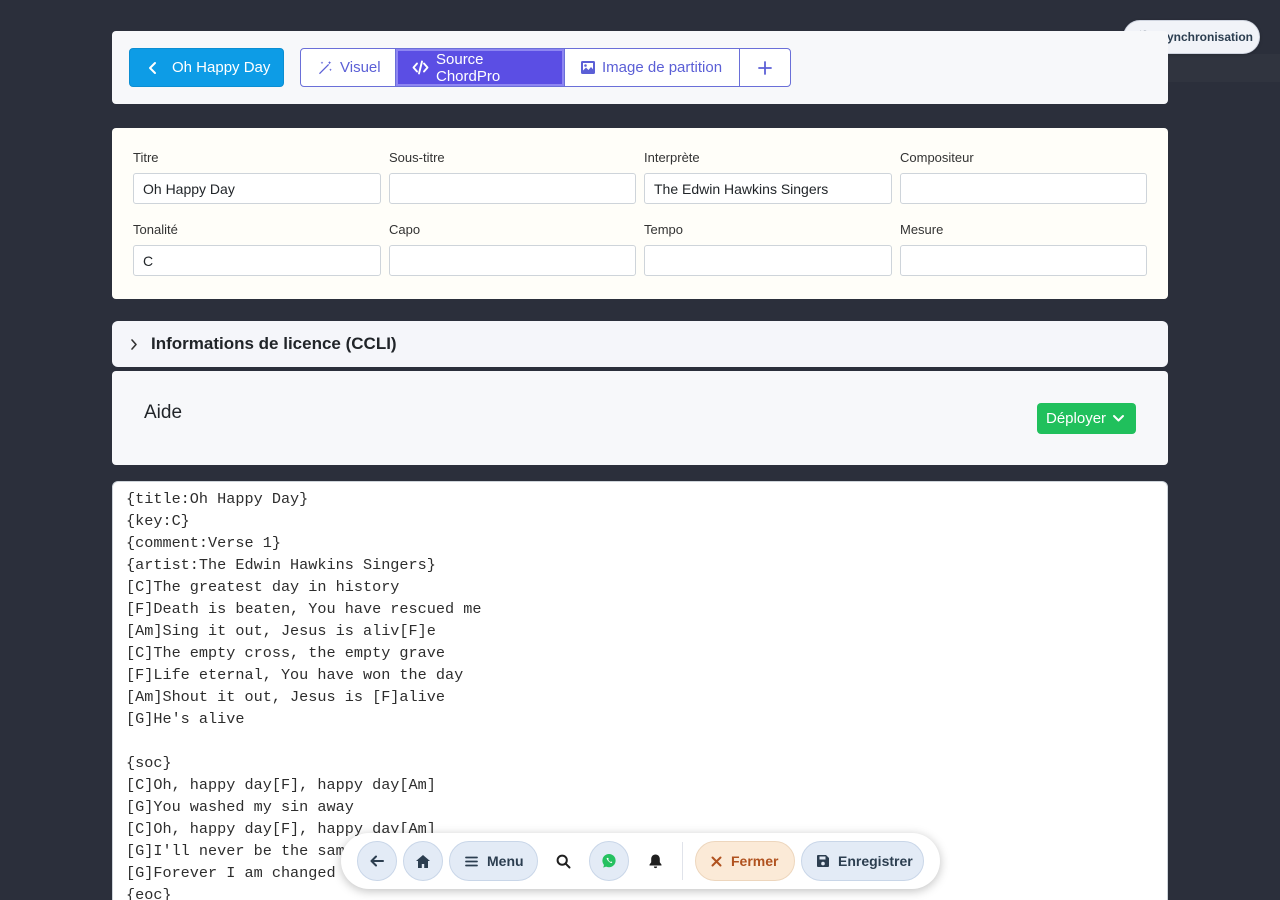  What do you see at coordinates (716, 861) in the screenshot?
I see `close-icon` at bounding box center [716, 861].